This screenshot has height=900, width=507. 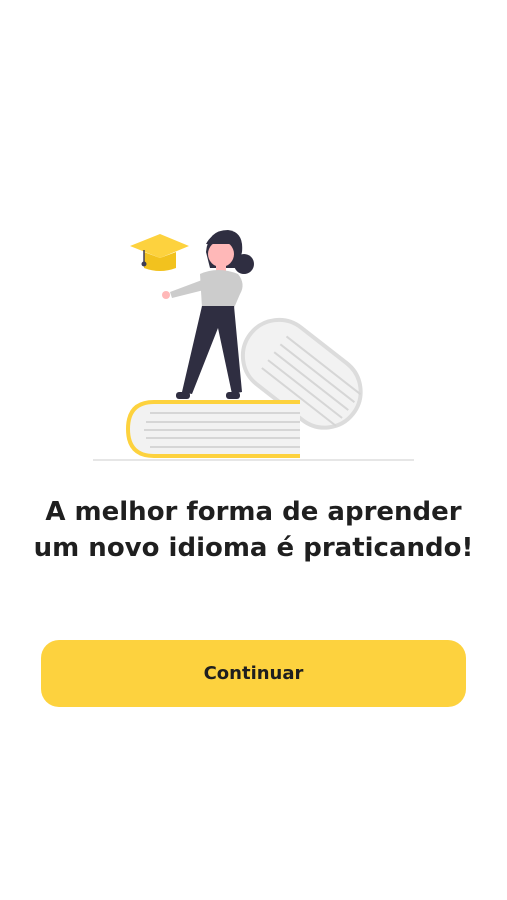 I want to click on graduation-cap-icon, so click(x=159, y=252).